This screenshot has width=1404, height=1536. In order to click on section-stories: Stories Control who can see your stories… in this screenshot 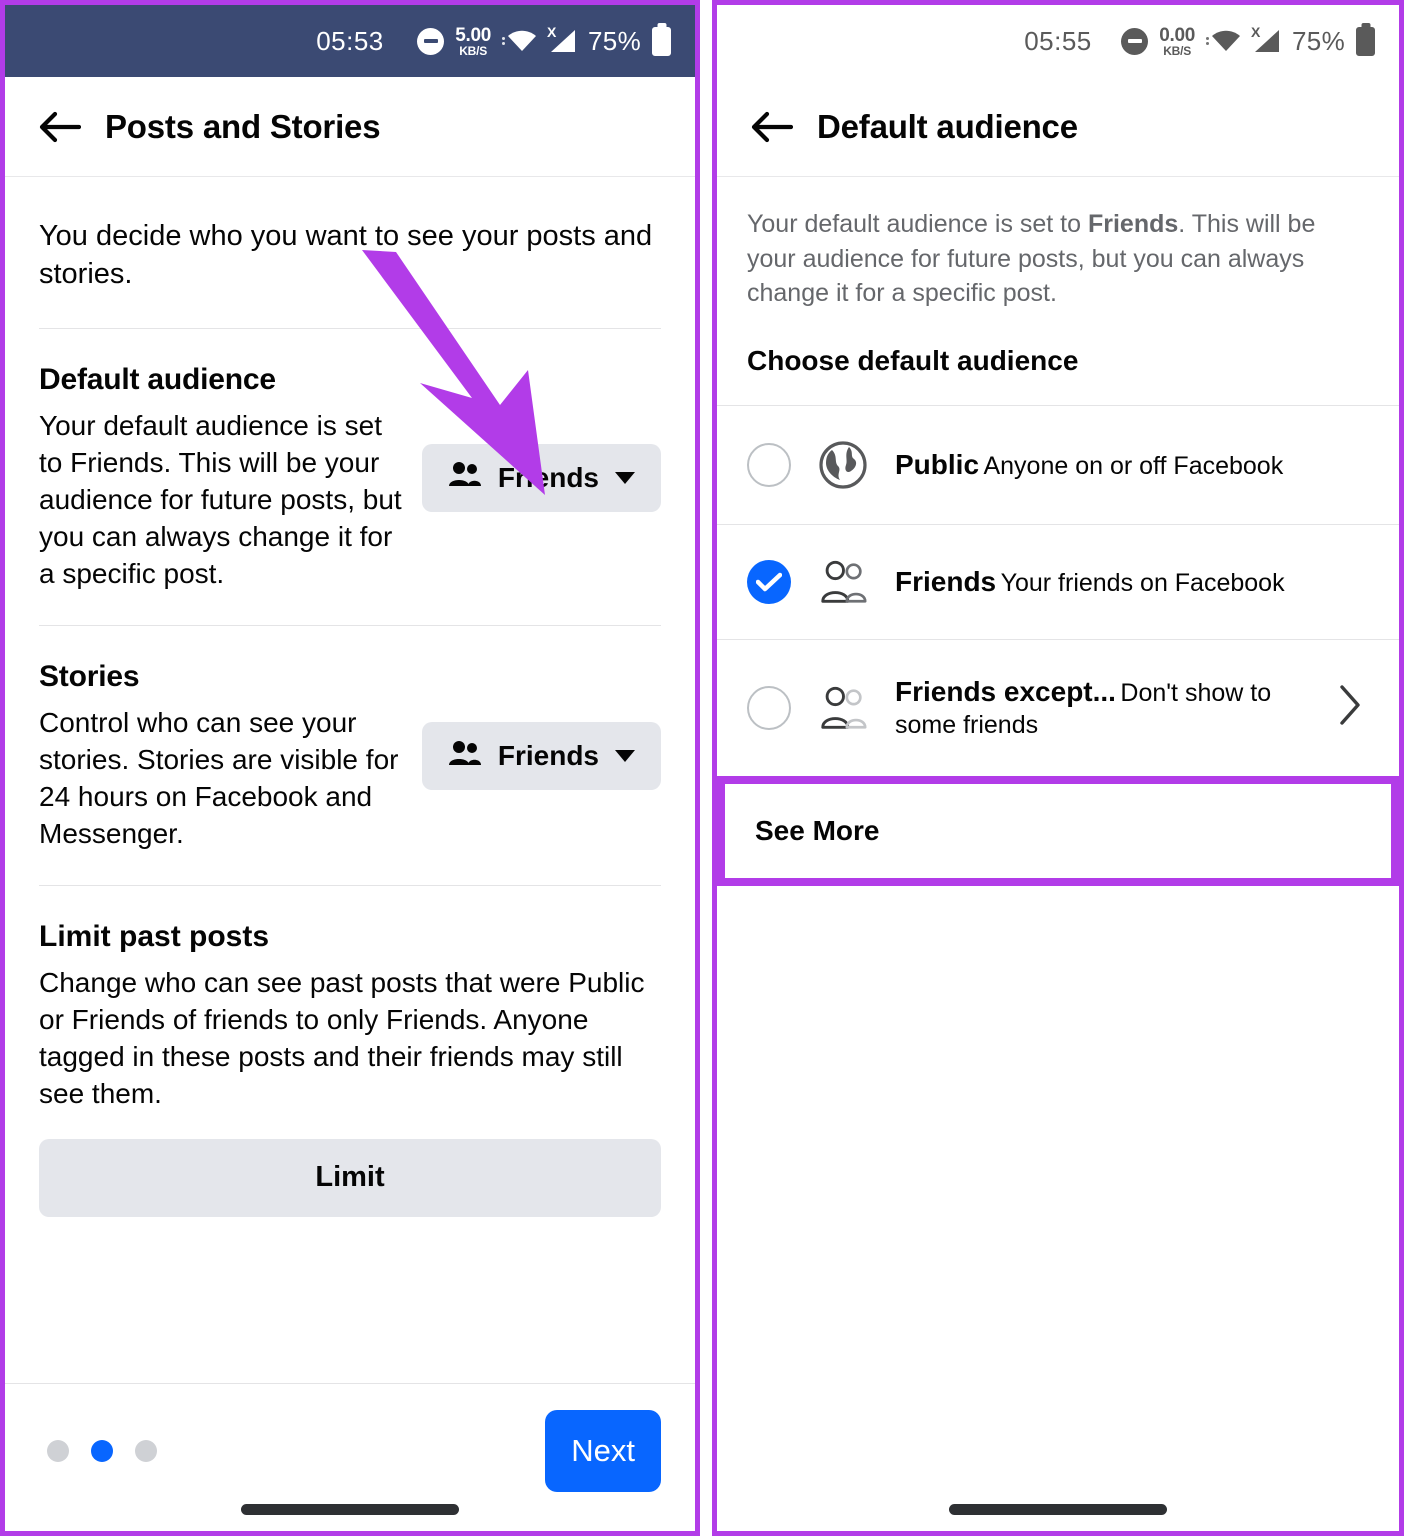, I will do `click(350, 755)`.